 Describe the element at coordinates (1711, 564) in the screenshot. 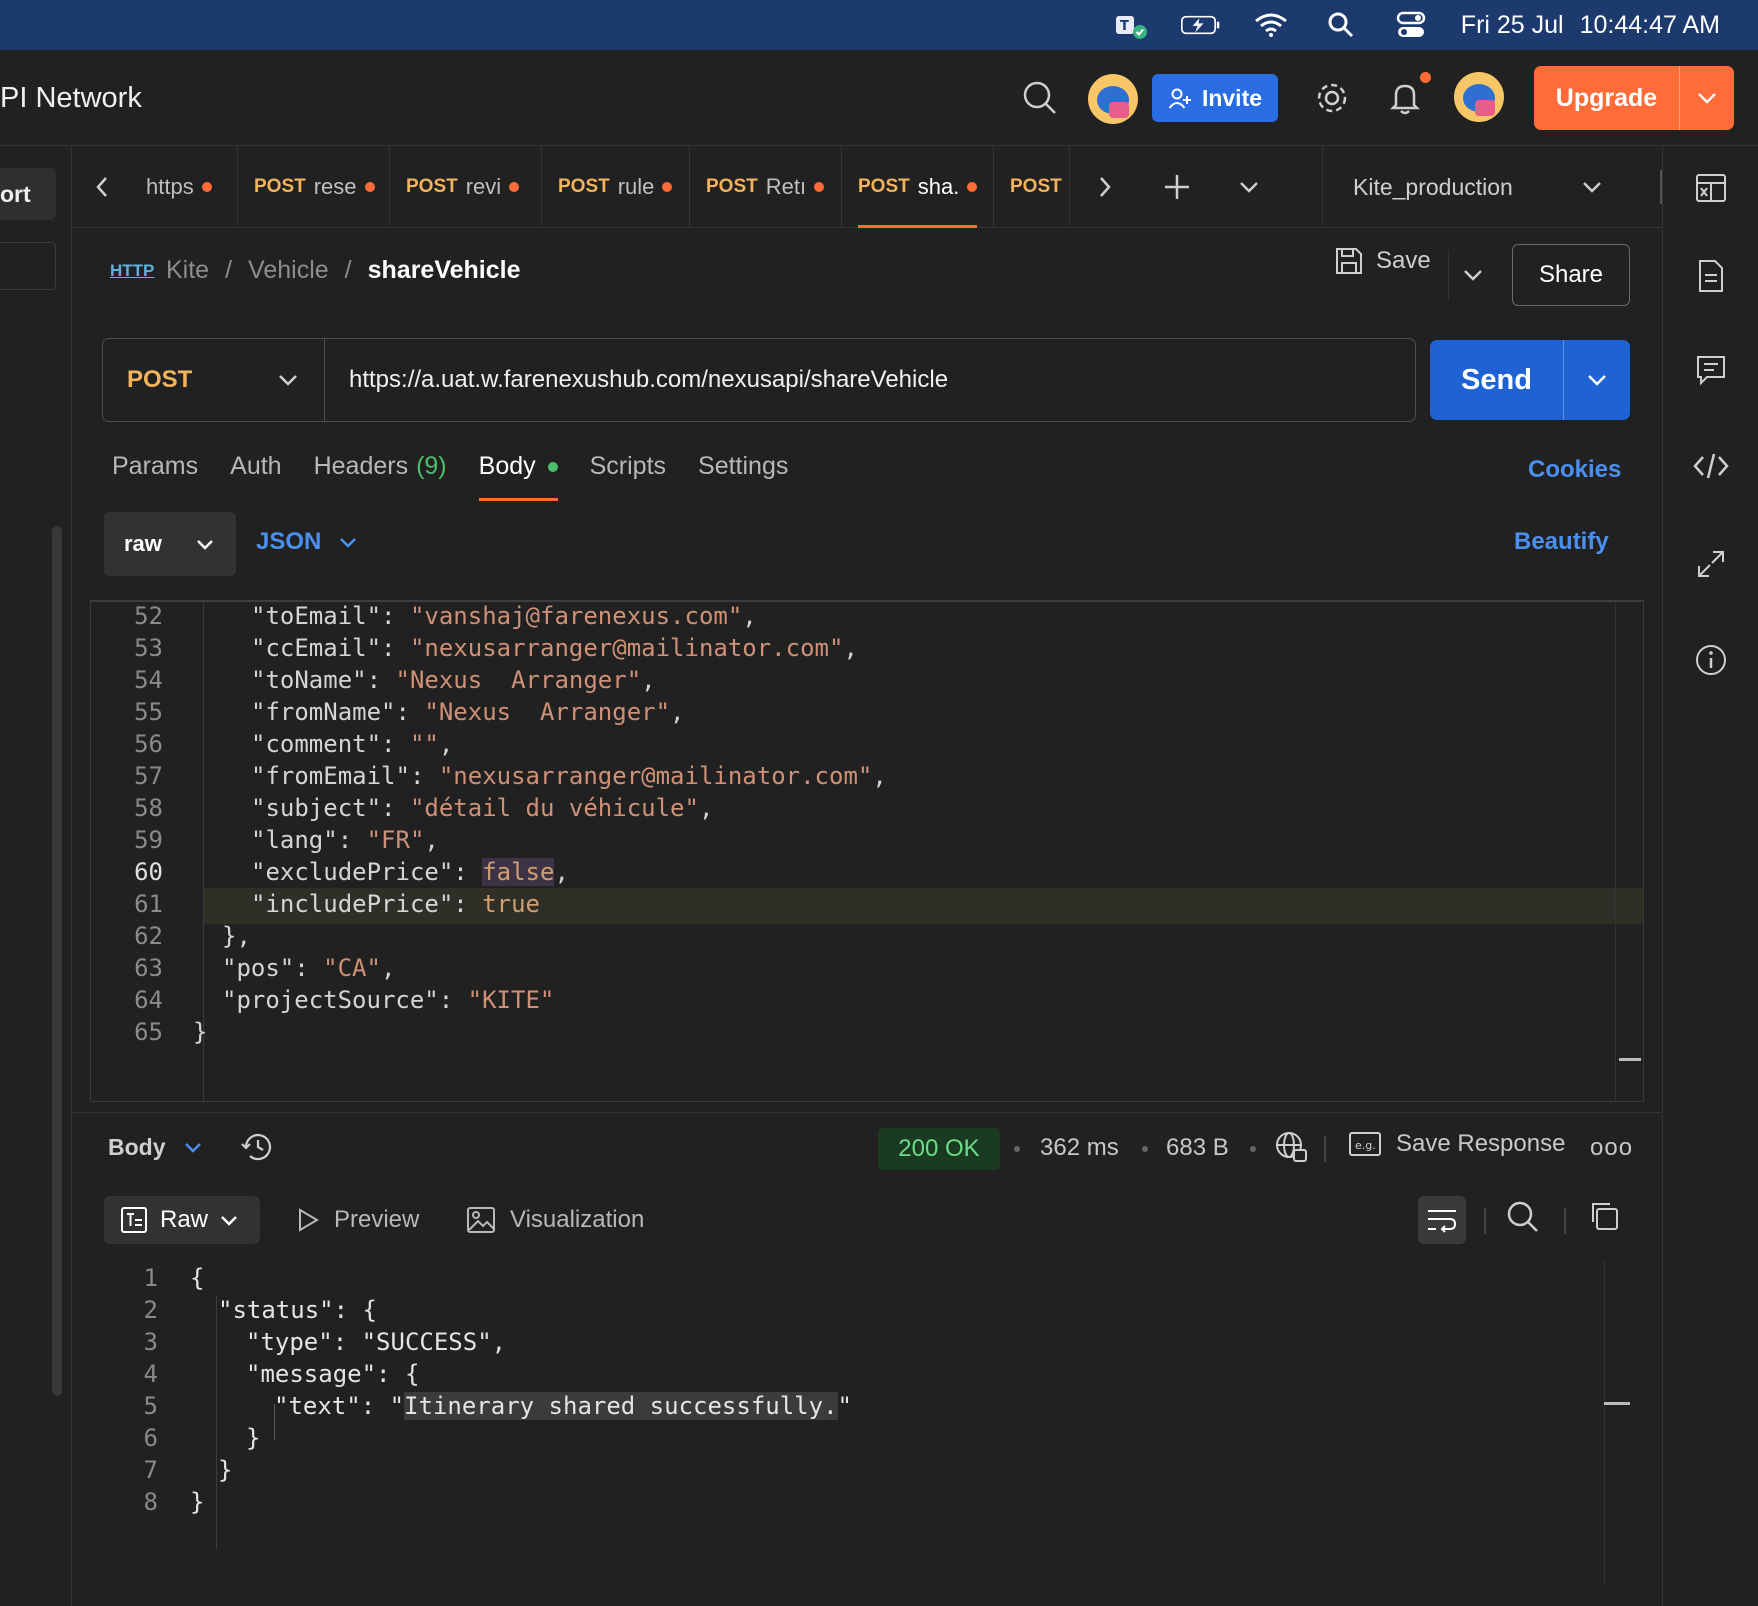

I see `related-collections-icon` at that location.